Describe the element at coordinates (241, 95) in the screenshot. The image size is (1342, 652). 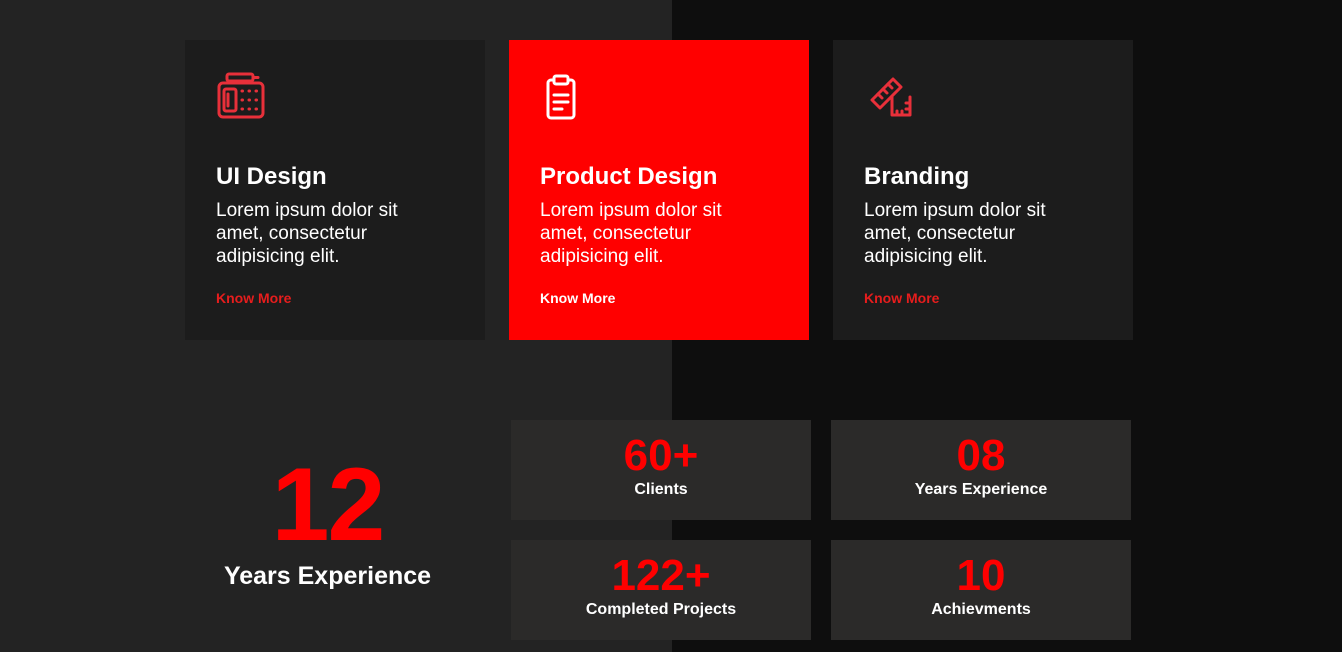
I see `calculator-pen-icon` at that location.